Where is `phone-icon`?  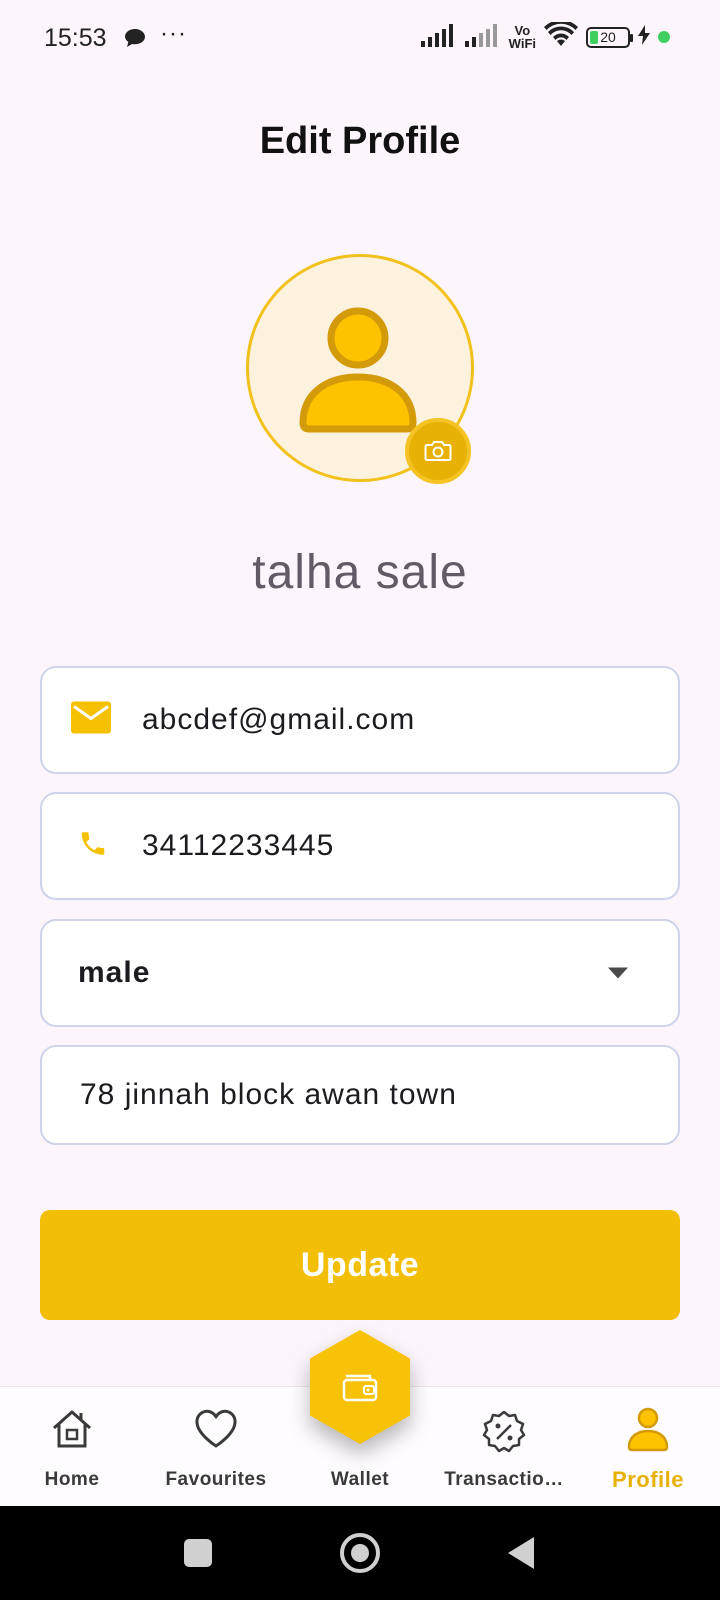 phone-icon is located at coordinates (93, 846).